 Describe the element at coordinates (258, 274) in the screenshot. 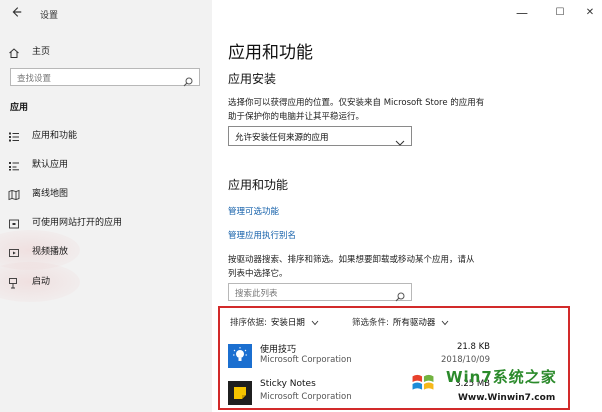

I see `apps-features-description-line2: 列表中选择它。` at that location.